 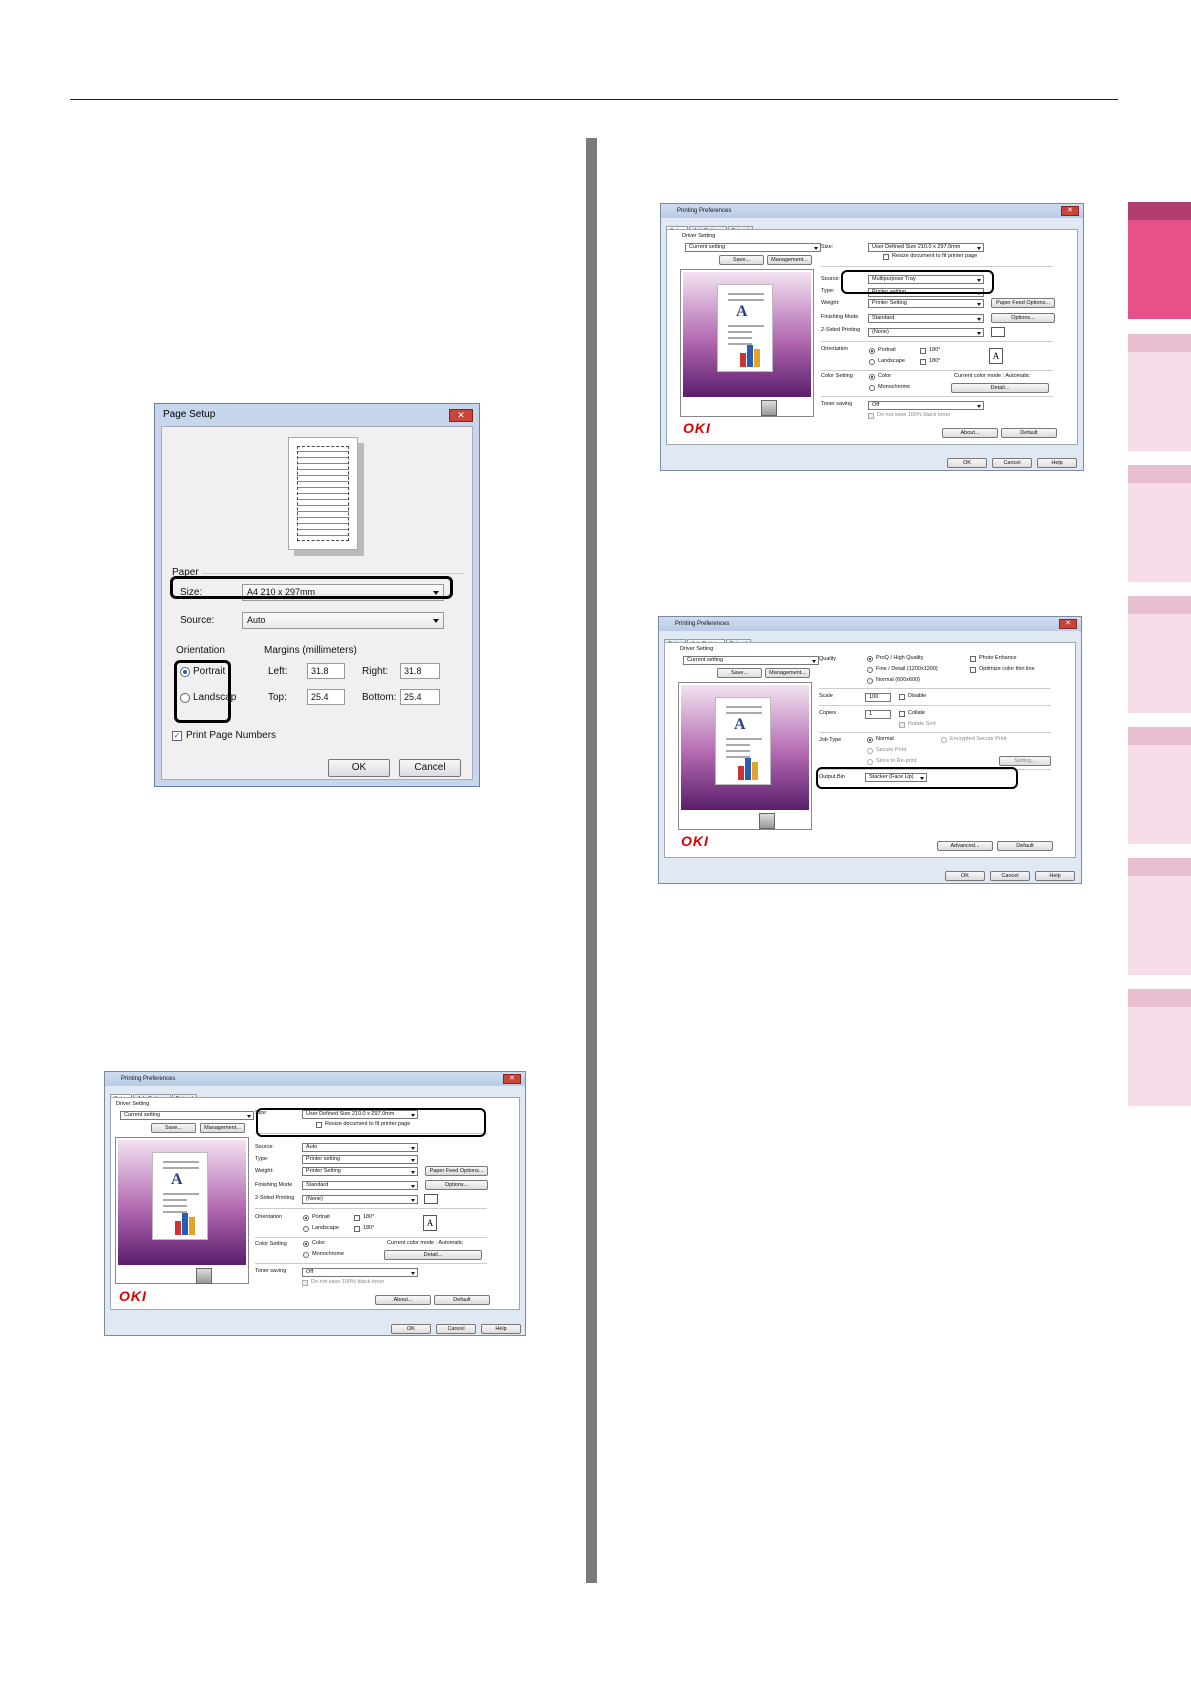 What do you see at coordinates (944, 740) in the screenshot?
I see `job-encrypted-radio` at bounding box center [944, 740].